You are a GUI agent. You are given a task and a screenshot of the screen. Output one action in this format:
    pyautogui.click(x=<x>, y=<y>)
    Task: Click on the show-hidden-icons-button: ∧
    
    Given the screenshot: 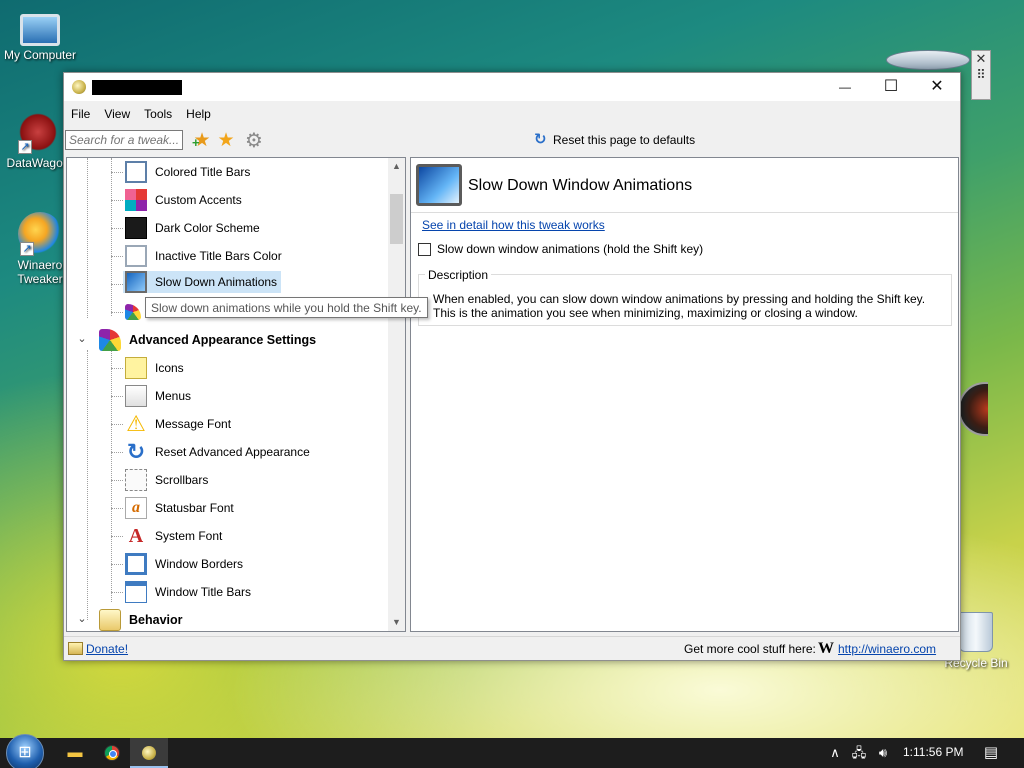 What is the action you would take?
    pyautogui.click(x=835, y=753)
    